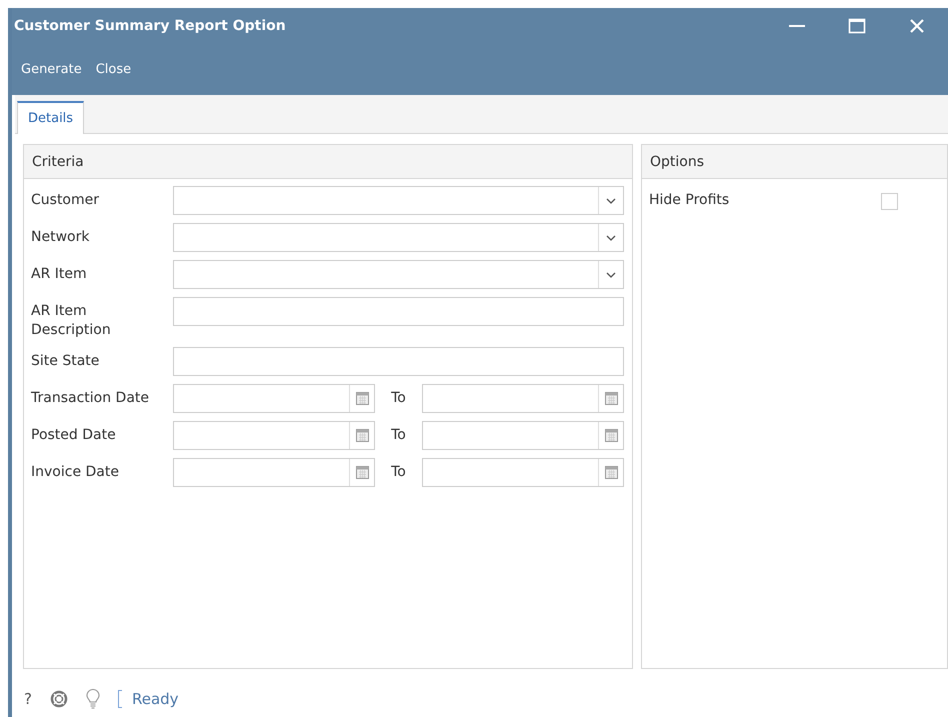 This screenshot has width=948, height=717. What do you see at coordinates (59, 274) in the screenshot?
I see `field-label: AR Item` at bounding box center [59, 274].